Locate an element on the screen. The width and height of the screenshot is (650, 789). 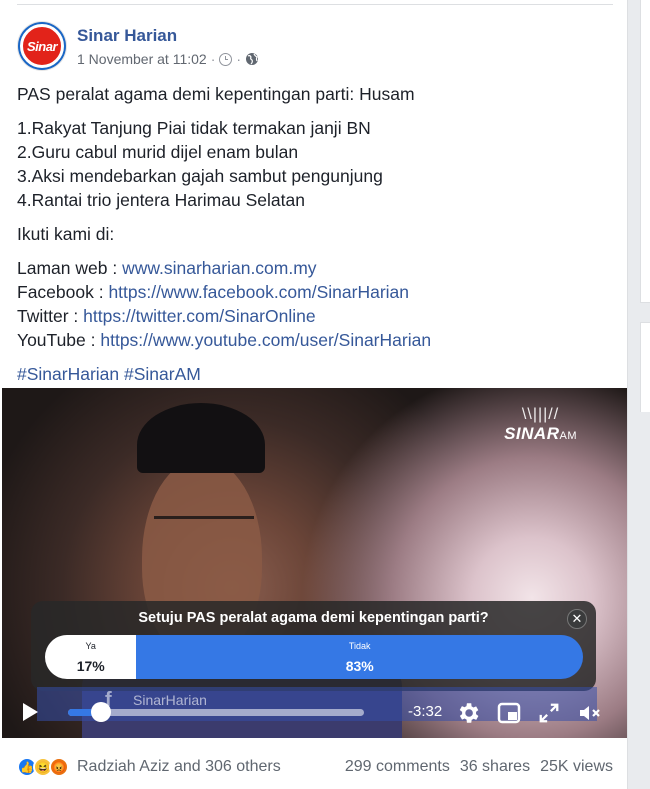
post-timestamp: 1 November at 11:02 is located at coordinates (142, 59).